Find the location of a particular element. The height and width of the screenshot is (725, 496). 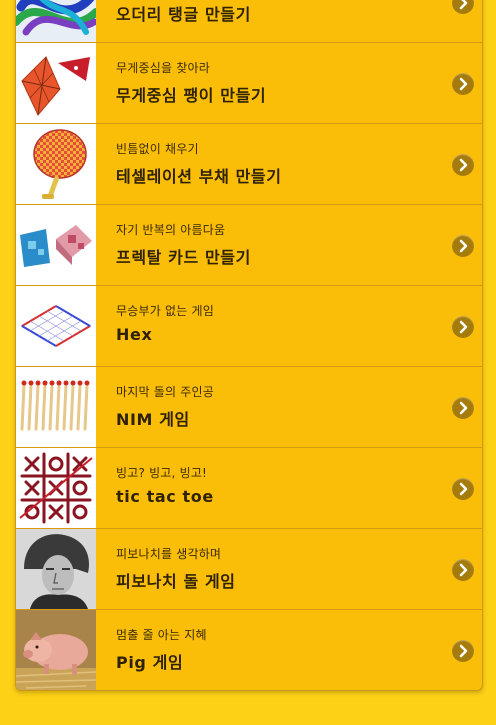

pig-thumbnail is located at coordinates (56, 650).